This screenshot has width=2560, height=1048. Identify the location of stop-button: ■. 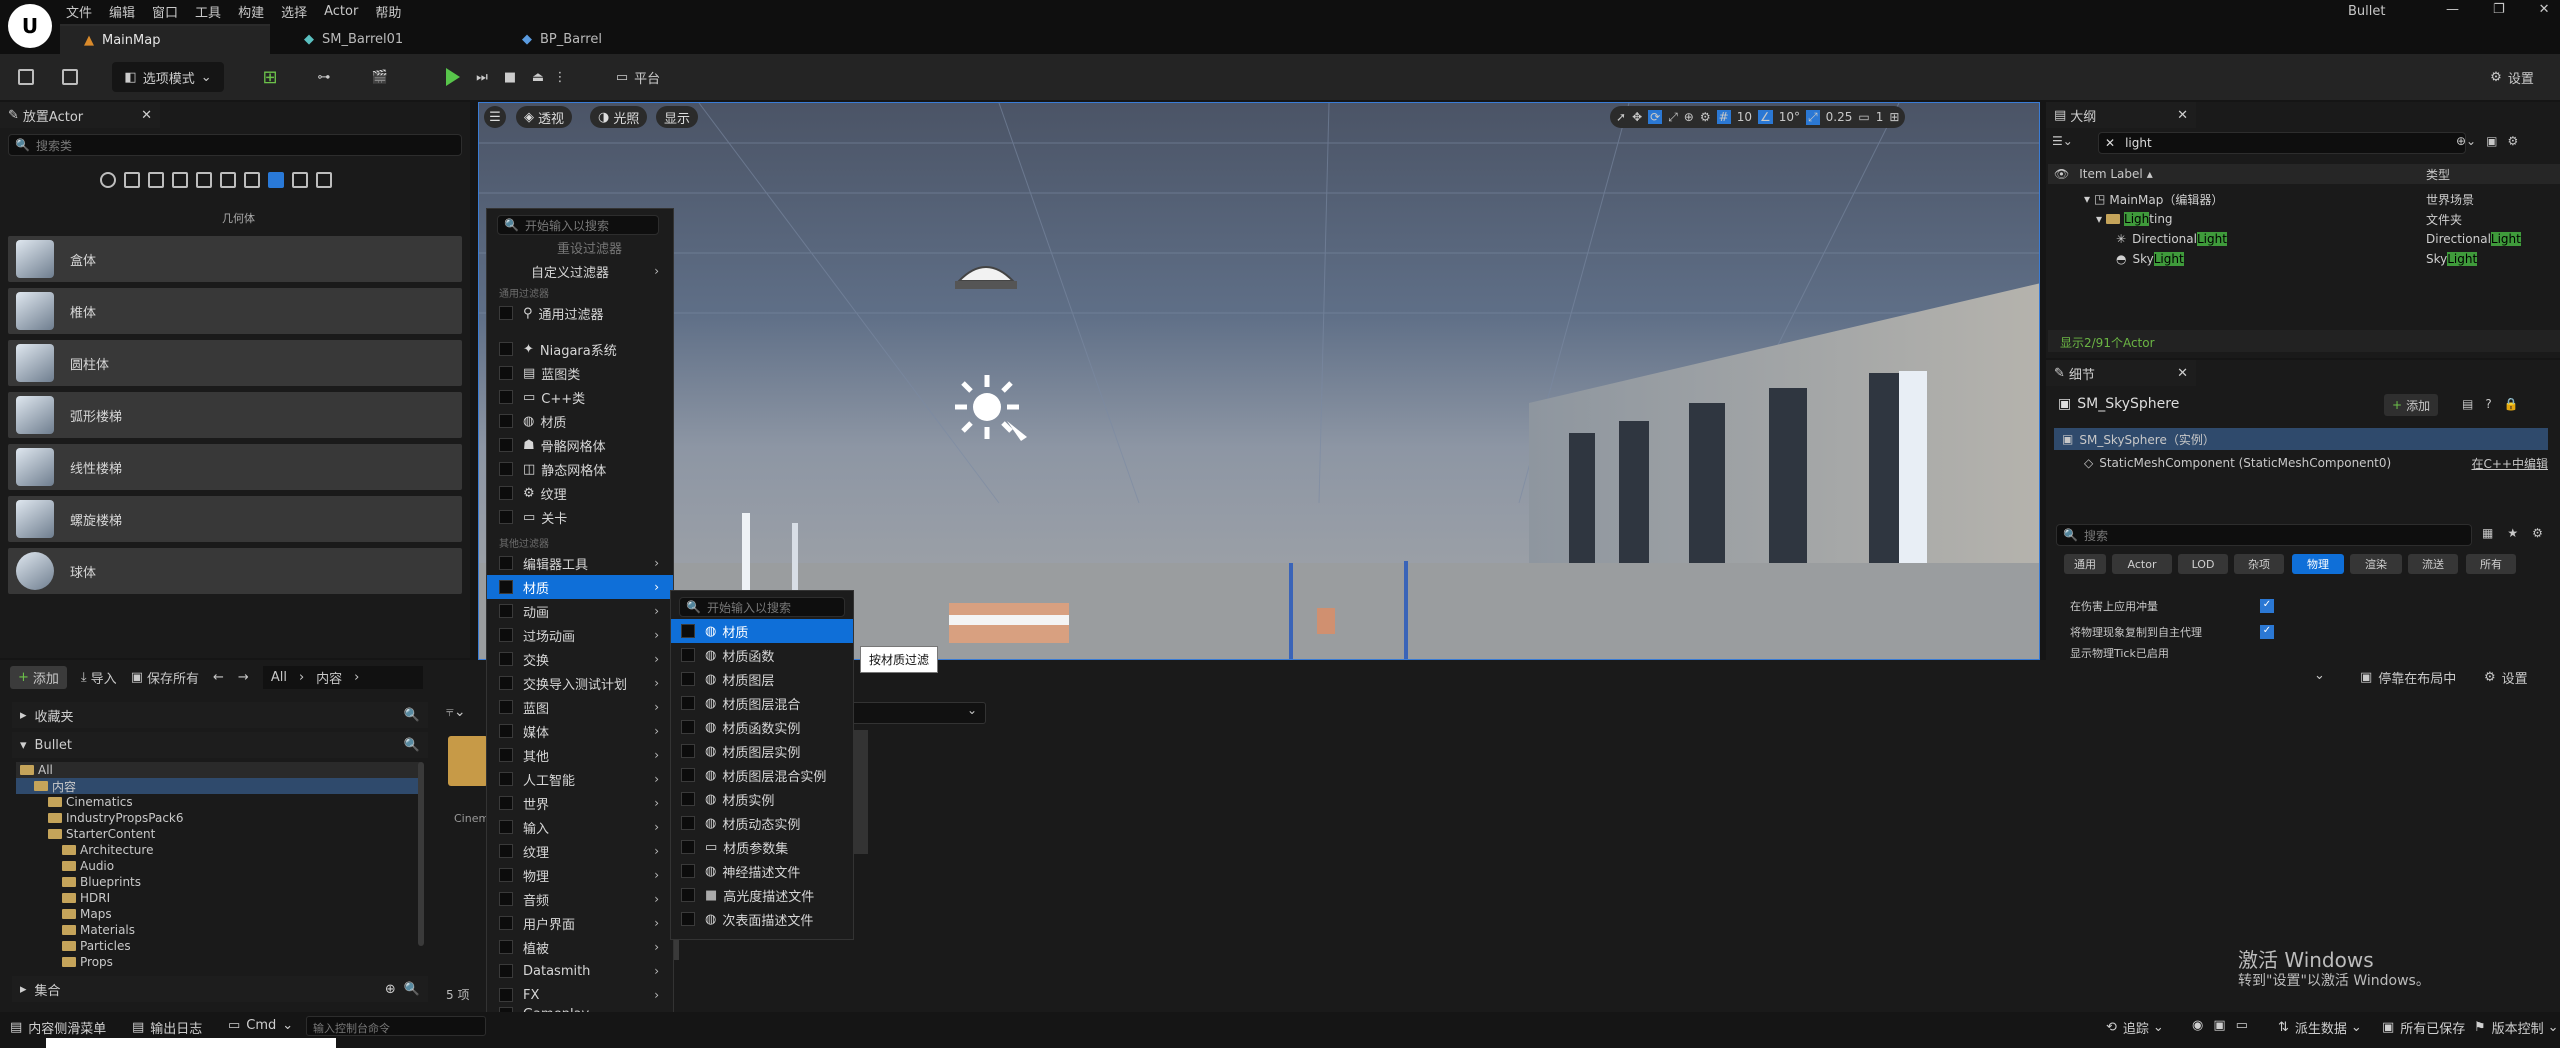
(510, 77).